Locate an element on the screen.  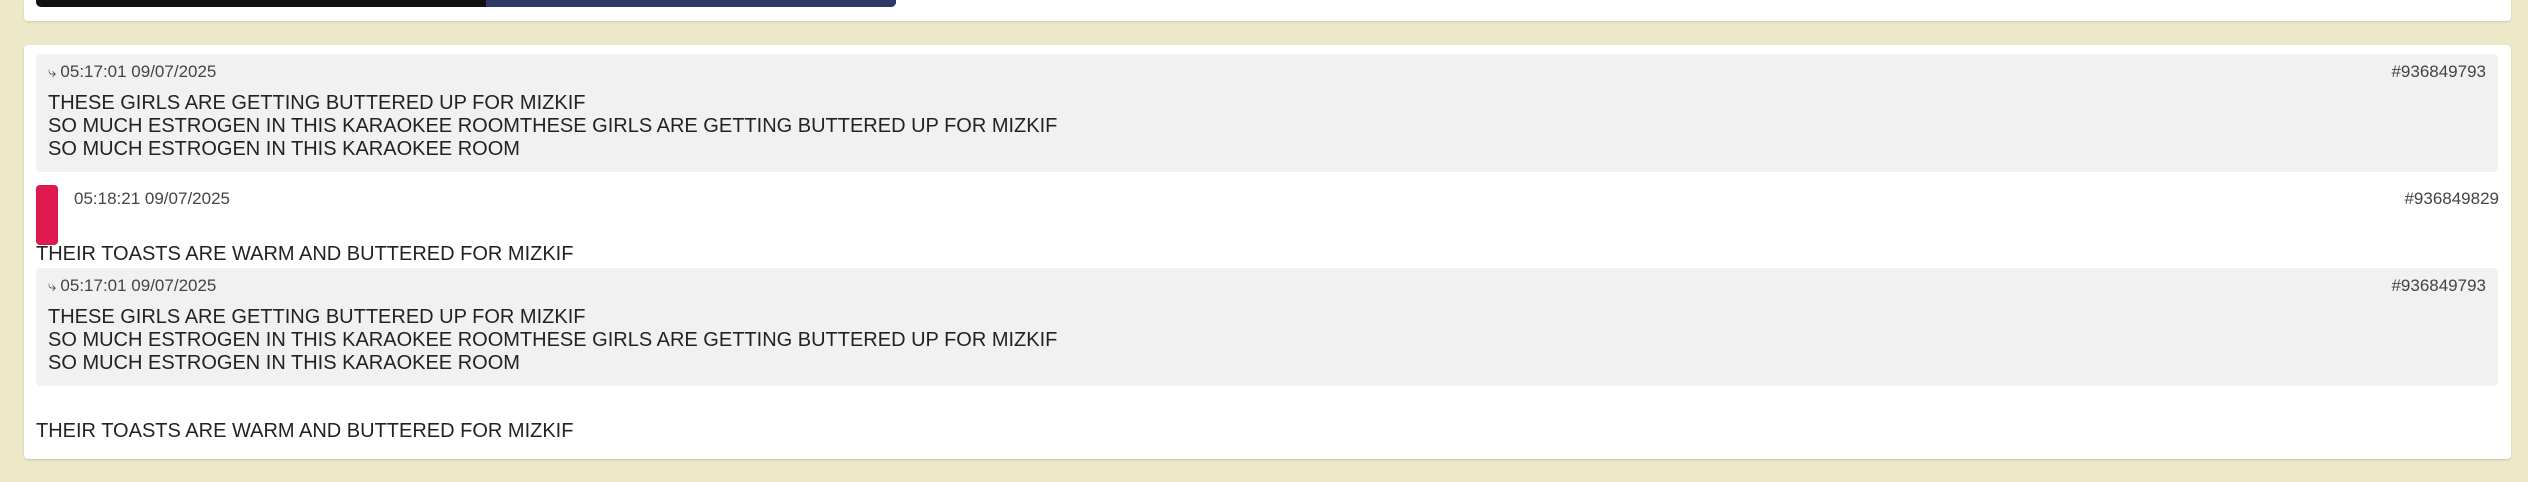
post-header: 05:18:21 09/07/2025 #936849829 is located at coordinates (1267, 215).